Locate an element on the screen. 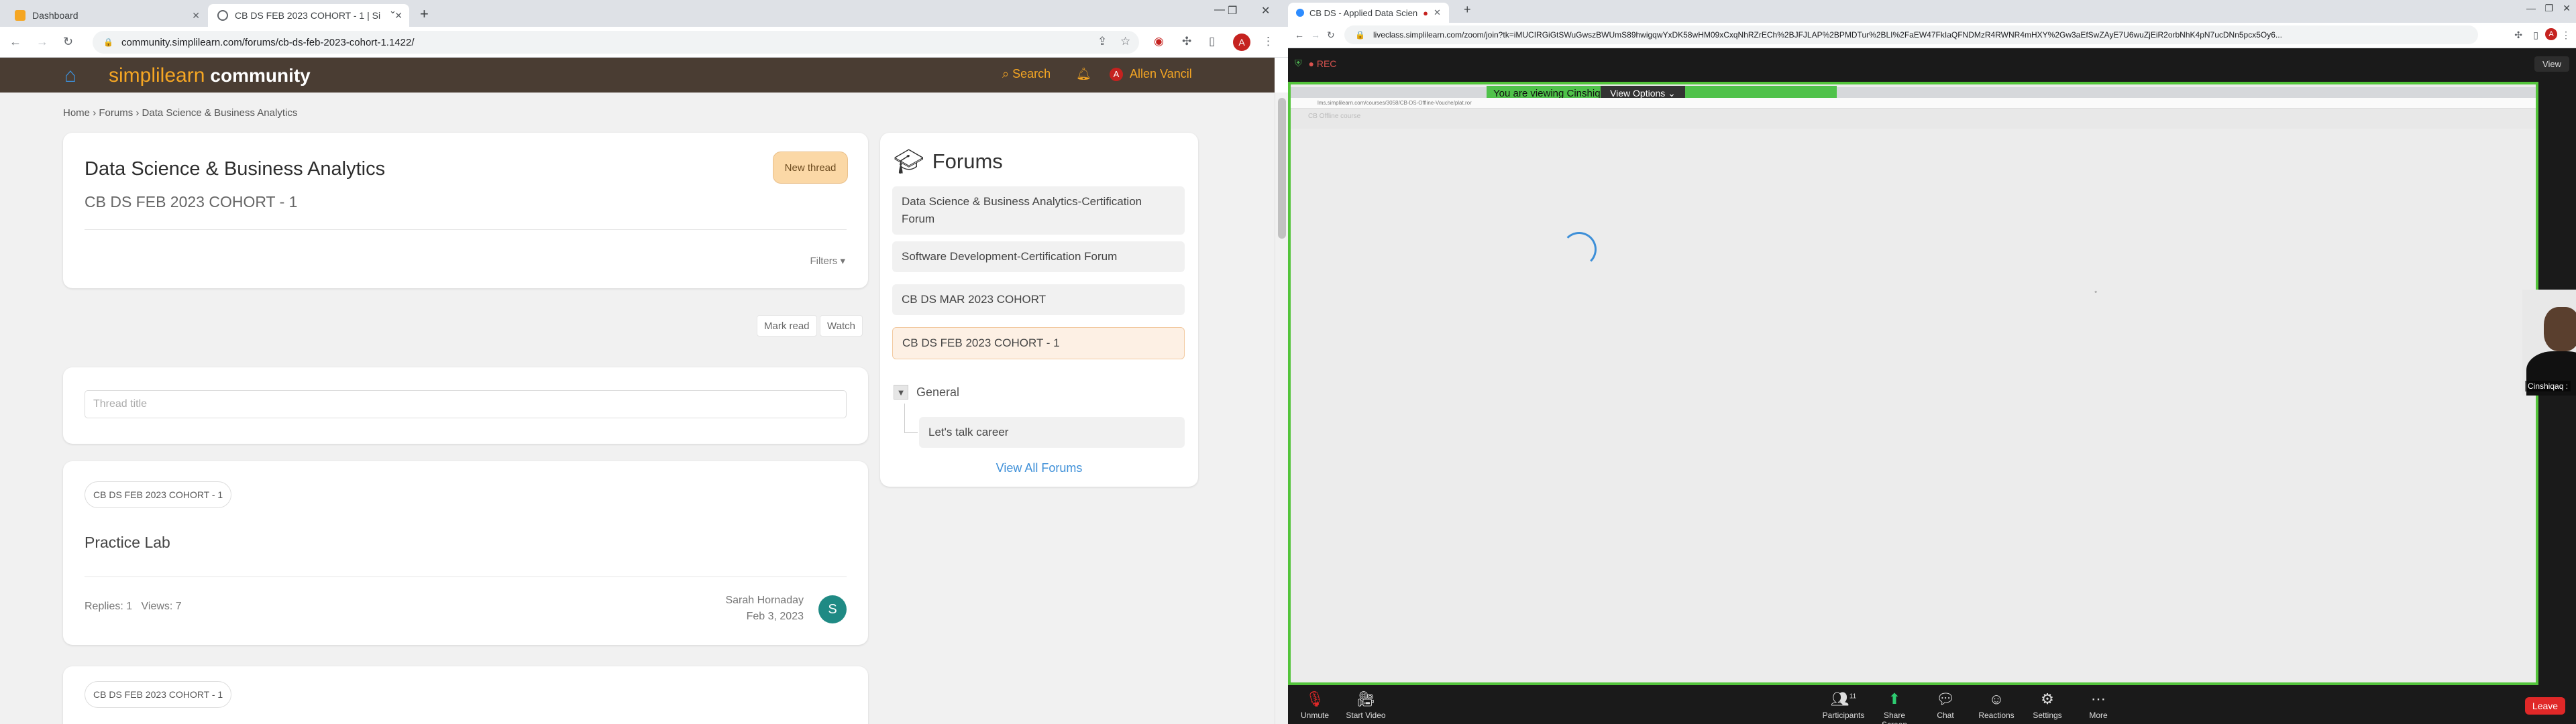 The width and height of the screenshot is (2576, 724). bookmark-star-icon: ☆ is located at coordinates (1125, 41).